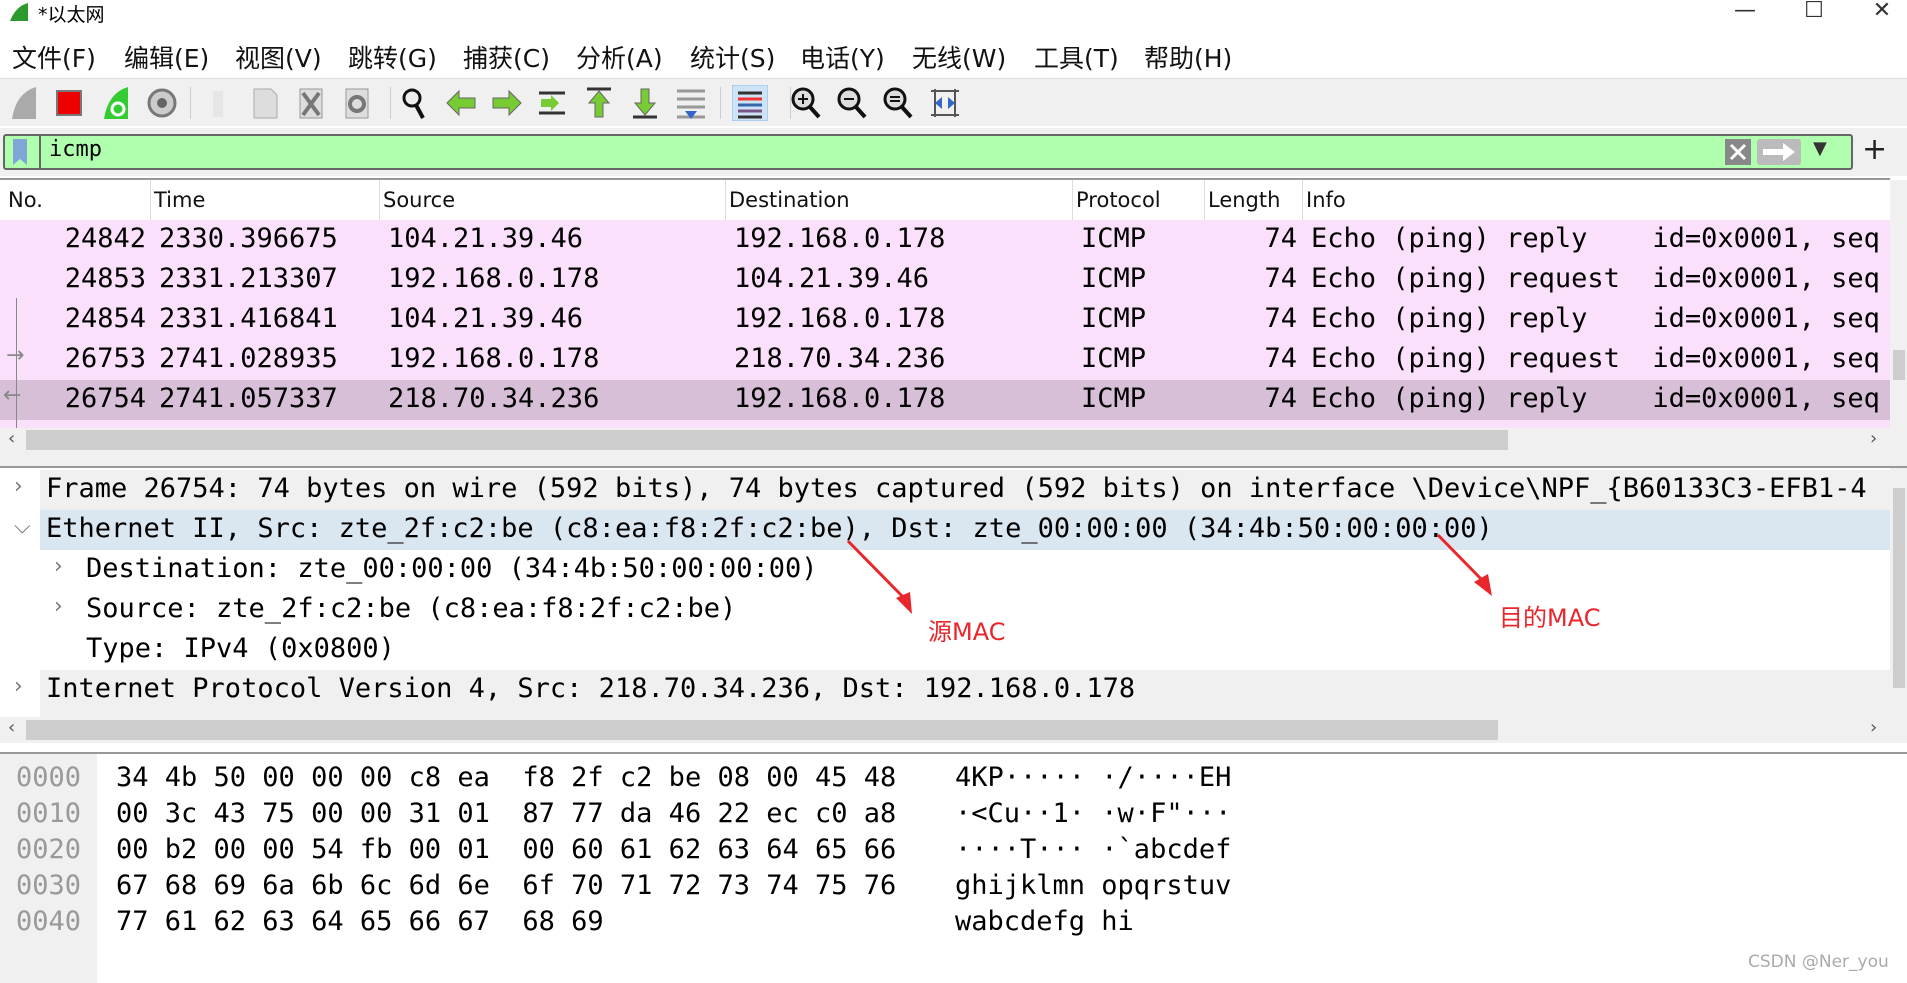 The height and width of the screenshot is (983, 1907). I want to click on menu-0: 文件(F), so click(54, 57).